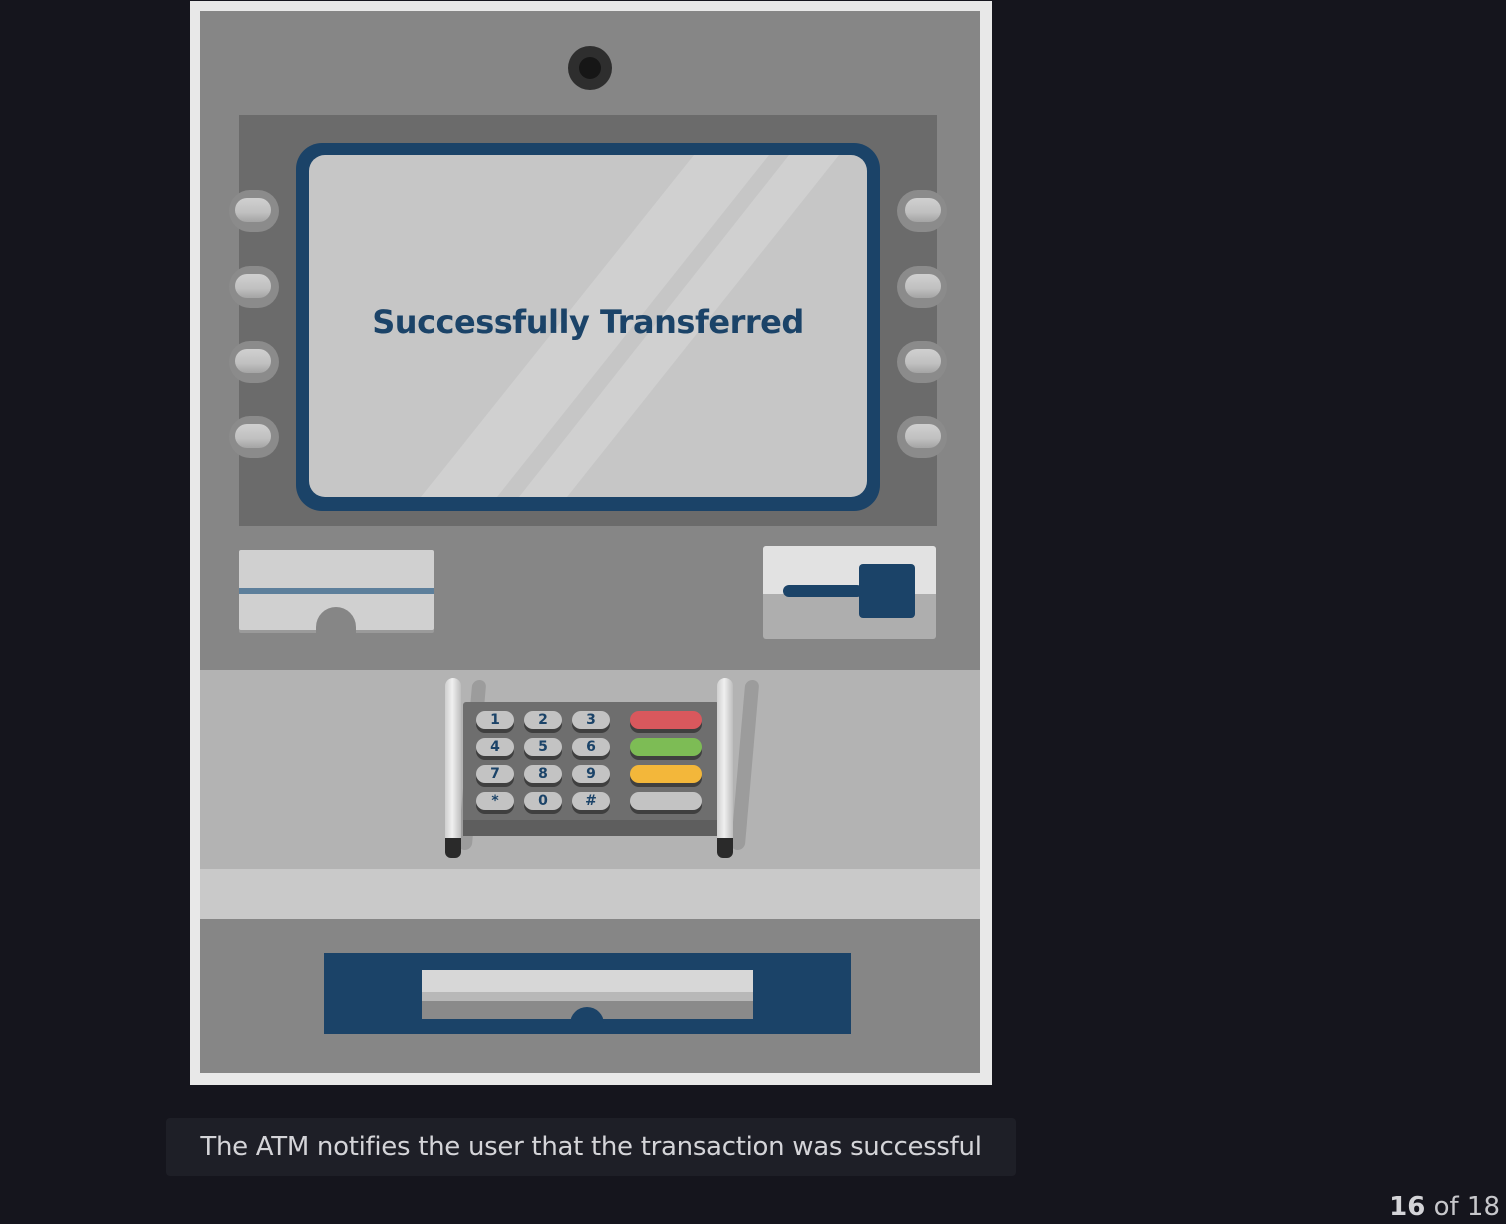  Describe the element at coordinates (543, 720) in the screenshot. I see `key-2: 2` at that location.